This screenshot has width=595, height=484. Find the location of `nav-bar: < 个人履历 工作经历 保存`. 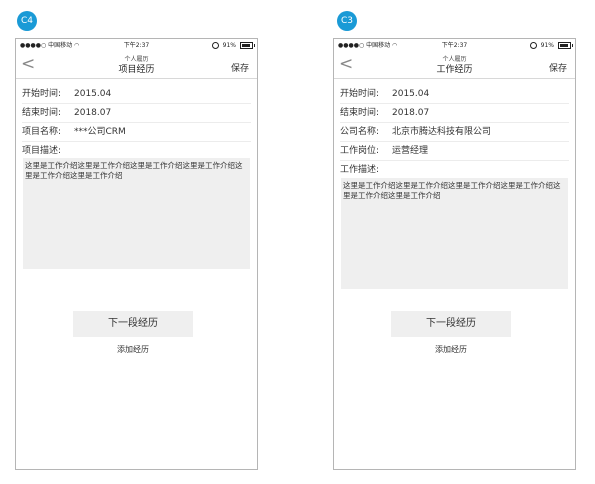

nav-bar: < 个人履历 工作经历 保存 is located at coordinates (454, 65).